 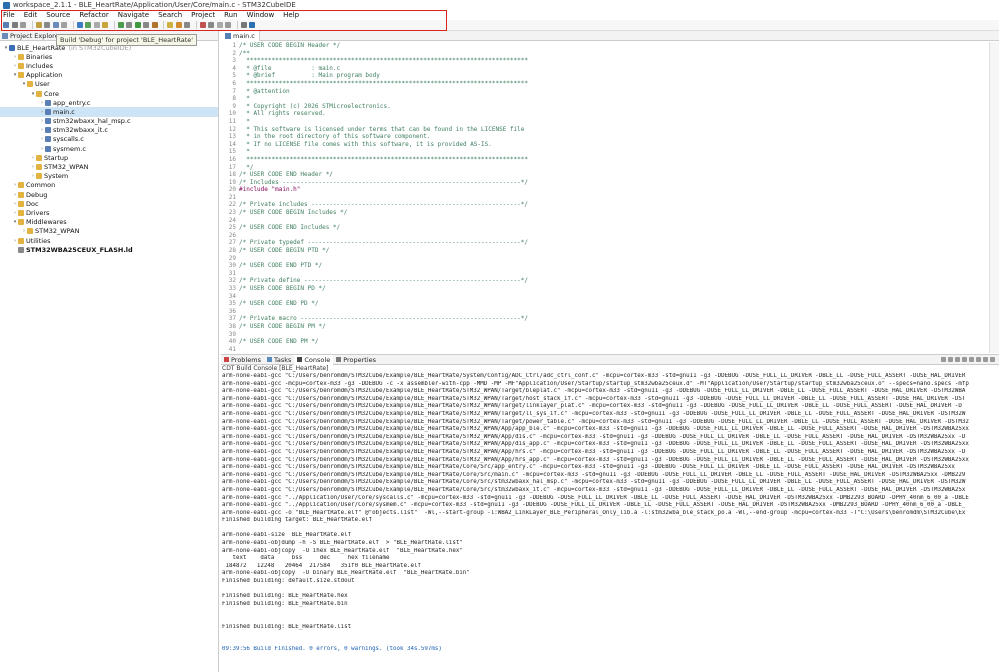 I want to click on console-line: arm-none-eabi-size BLE_HeartRate.elf, so click(x=287, y=535).